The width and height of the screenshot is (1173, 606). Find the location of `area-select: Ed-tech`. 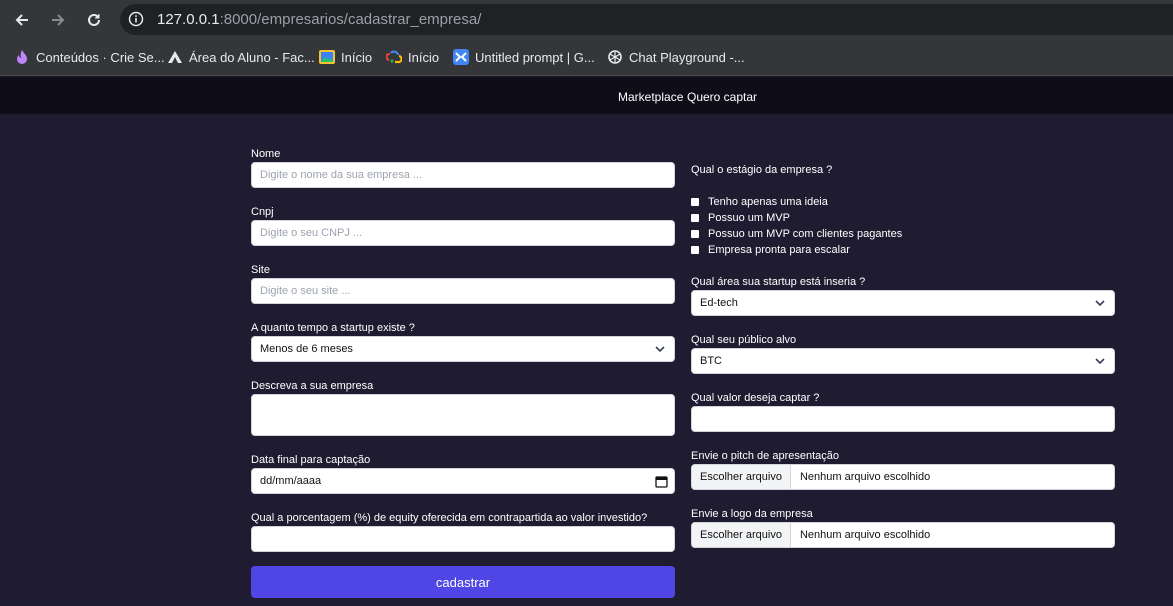

area-select: Ed-tech is located at coordinates (903, 303).